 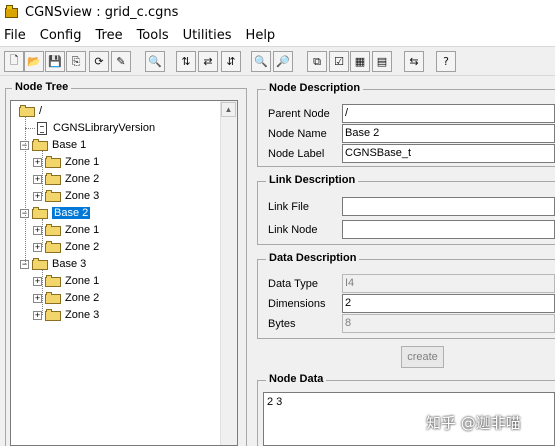 What do you see at coordinates (228, 273) in the screenshot?
I see `tree-scrollbar: ▲` at bounding box center [228, 273].